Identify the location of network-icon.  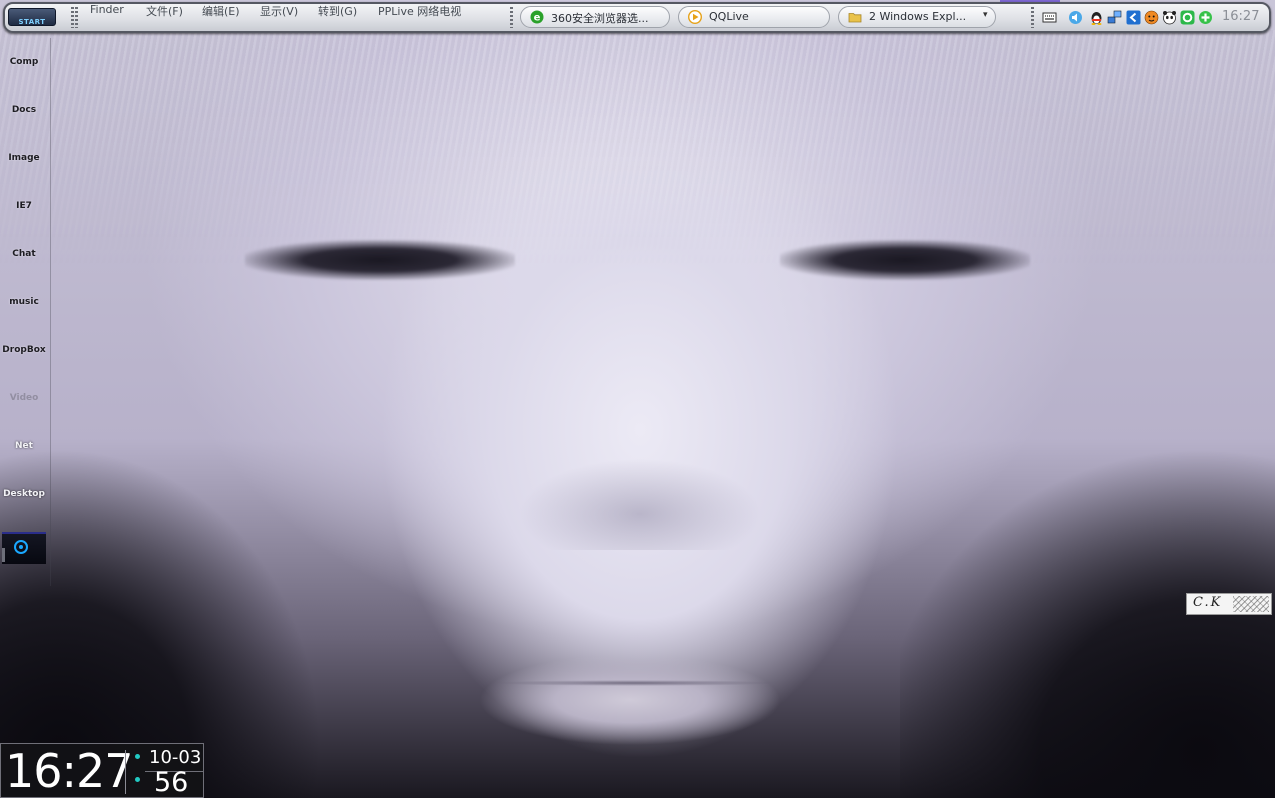
(1114, 17).